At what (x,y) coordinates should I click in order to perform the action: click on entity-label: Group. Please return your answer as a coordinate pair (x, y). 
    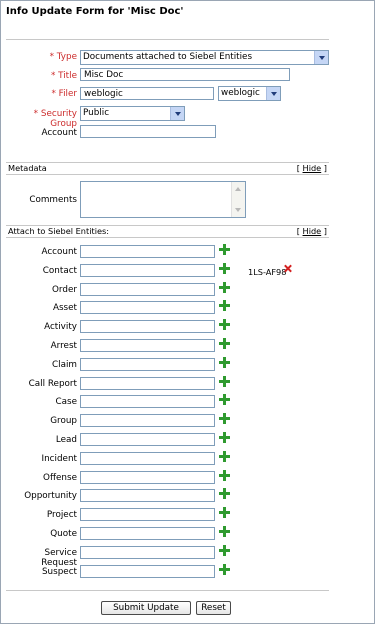
    Looking at the image, I should click on (63, 421).